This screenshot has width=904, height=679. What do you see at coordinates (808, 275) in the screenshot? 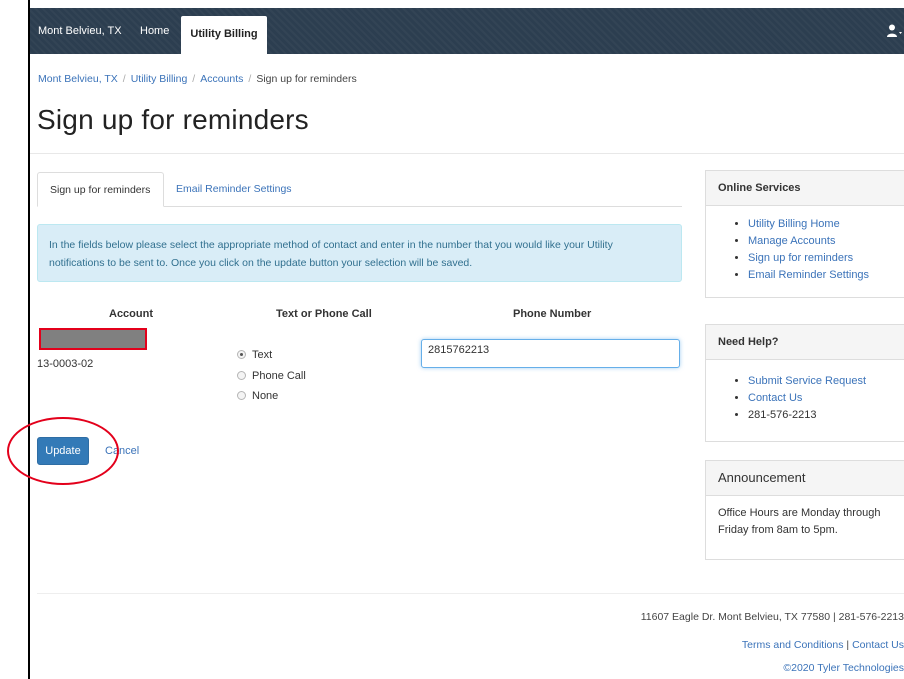
I see `link-email-reminder-settings: Email Reminder Settings` at bounding box center [808, 275].